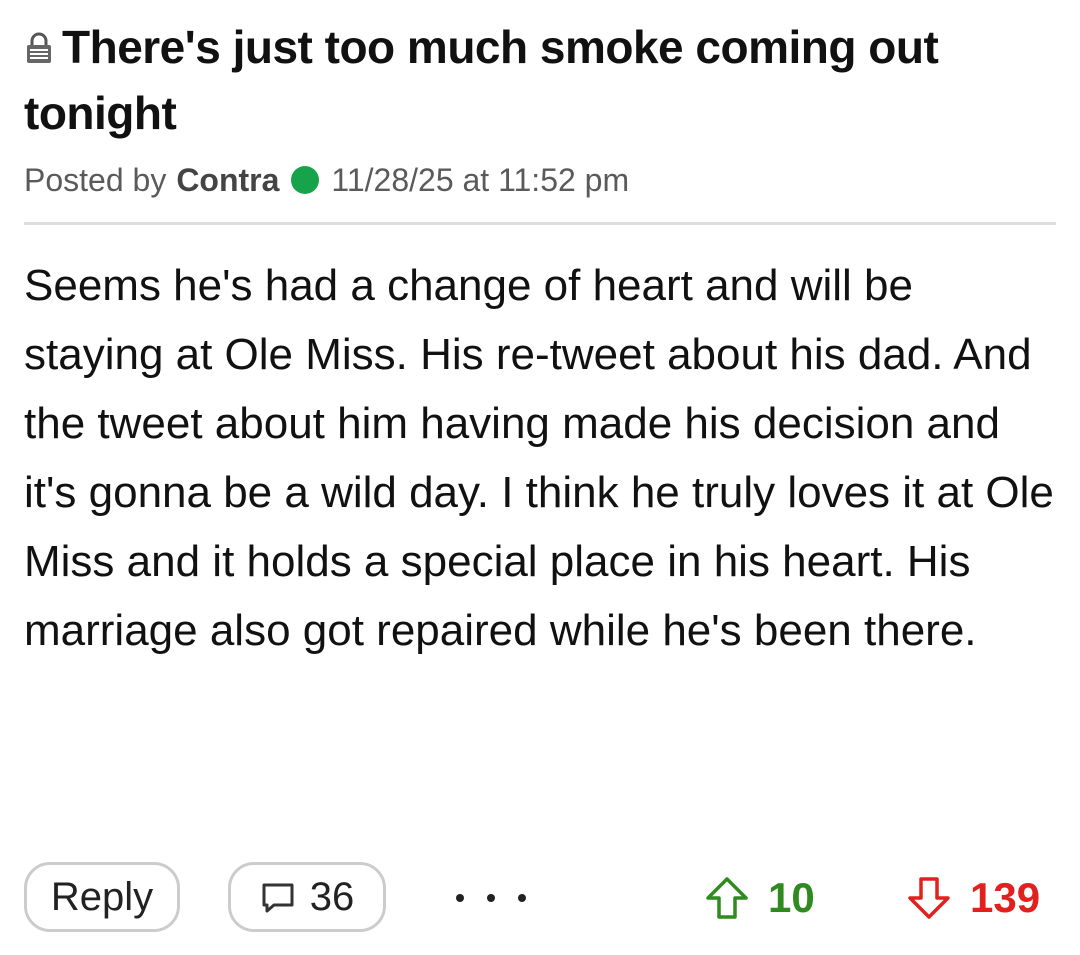 The height and width of the screenshot is (955, 1080). I want to click on upvote-button: 10, so click(759, 898).